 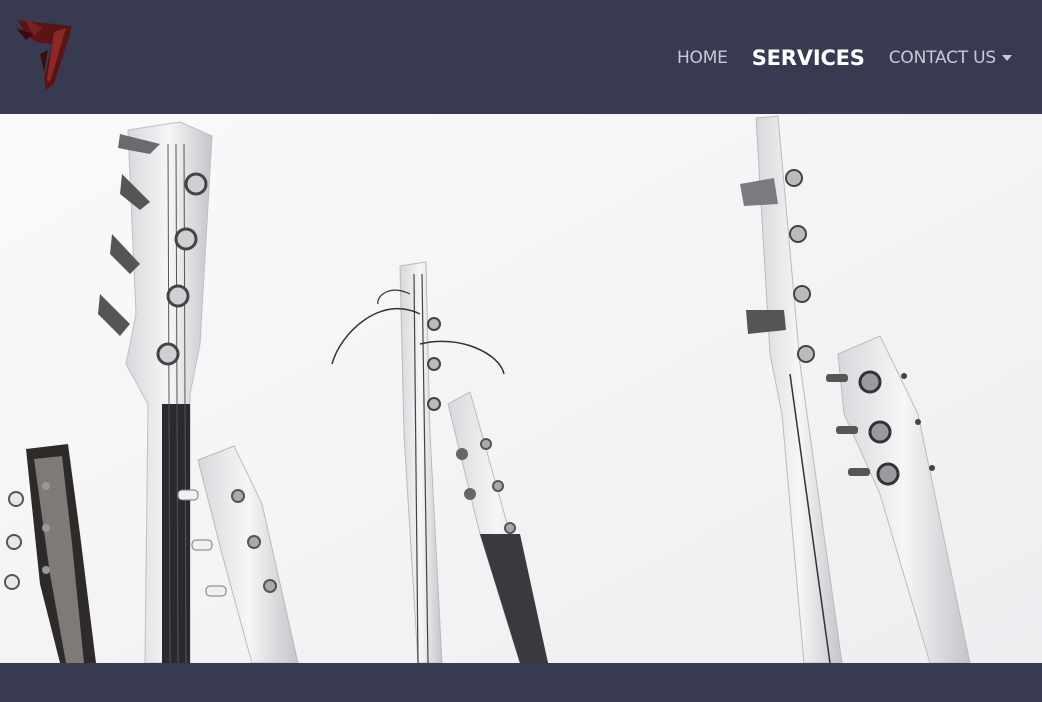 I want to click on nav-contact-dropdown: CONTACT US, so click(x=950, y=58).